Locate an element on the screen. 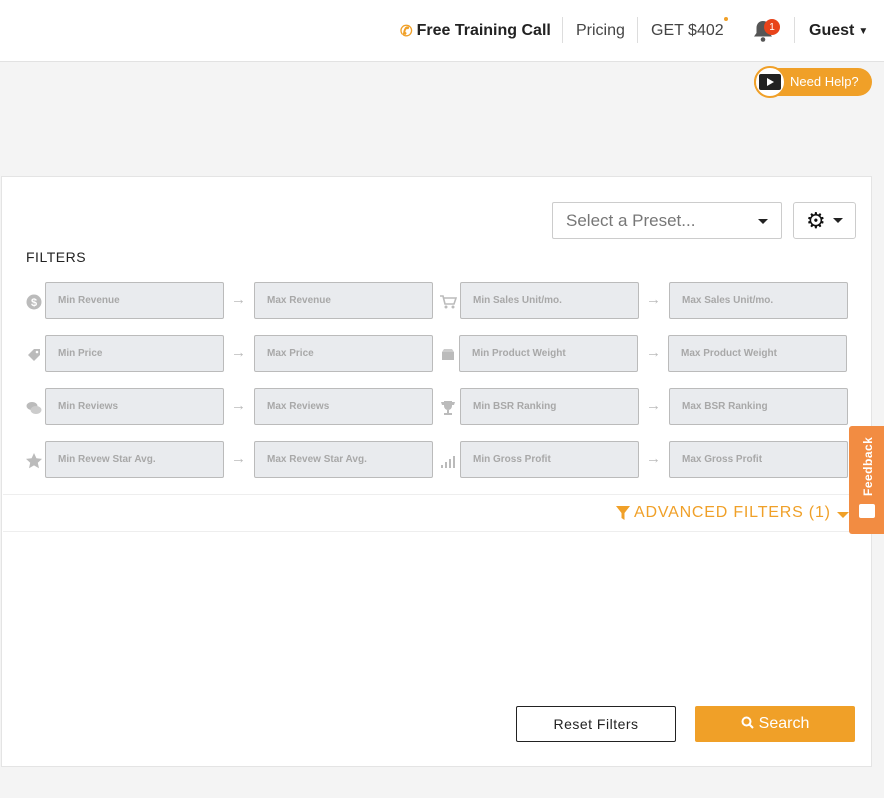 This screenshot has width=884, height=798. min-bsr-ranking-input: Min BSR Ranking is located at coordinates (549, 406).